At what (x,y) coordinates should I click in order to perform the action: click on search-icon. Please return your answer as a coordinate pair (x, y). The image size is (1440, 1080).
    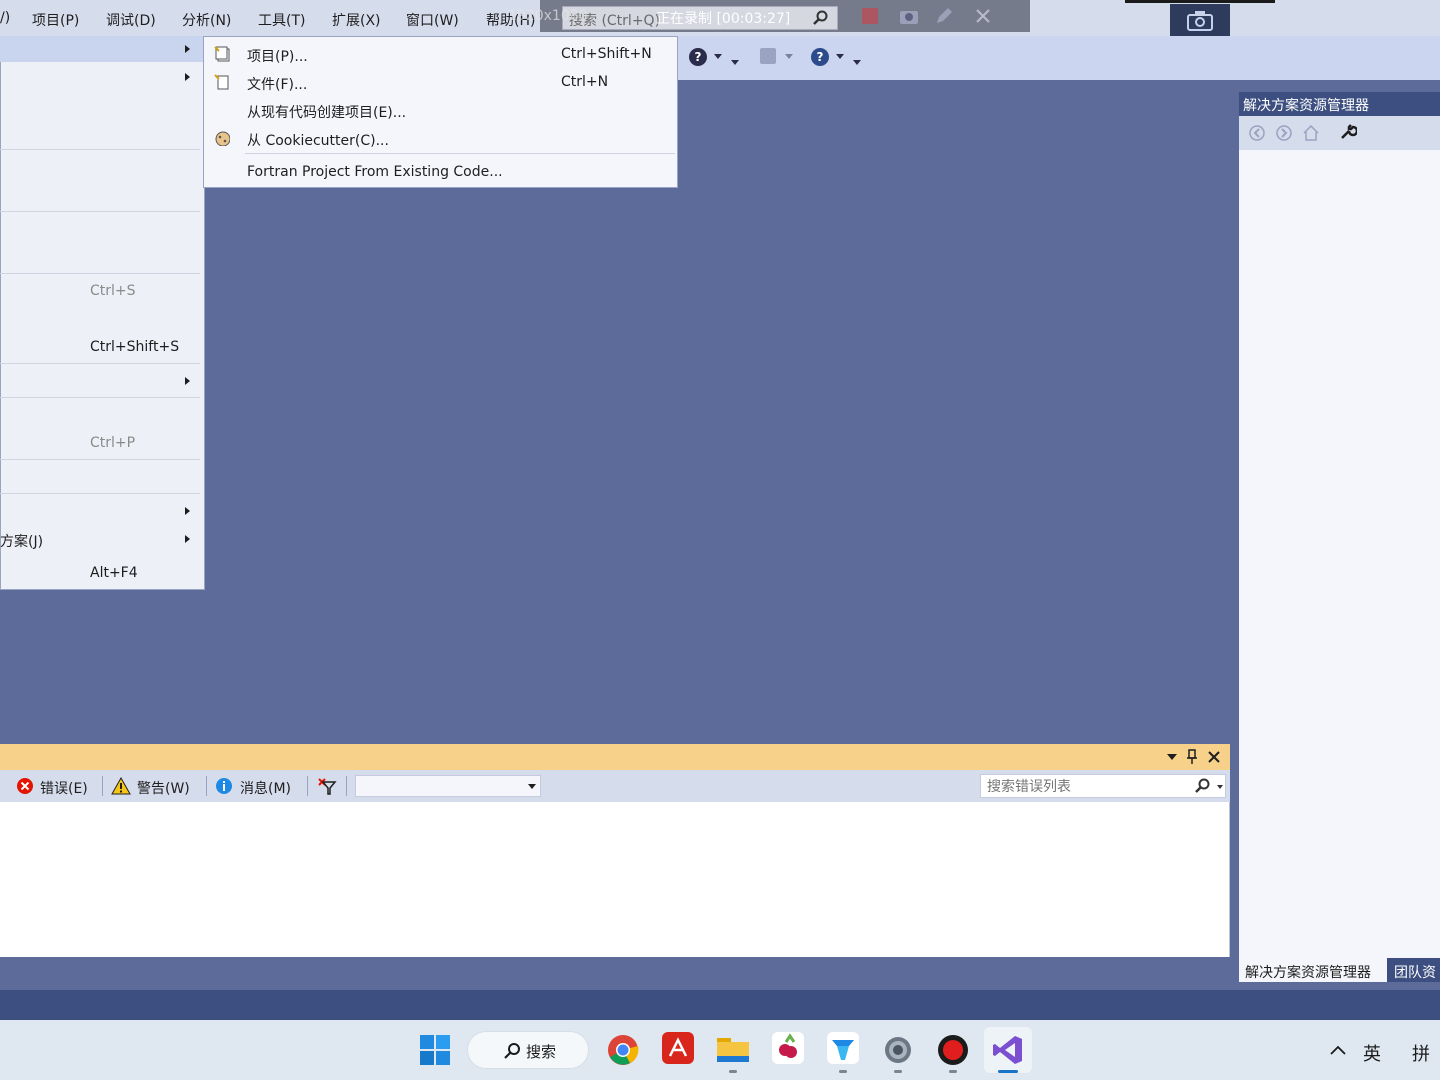
    Looking at the image, I should click on (1203, 786).